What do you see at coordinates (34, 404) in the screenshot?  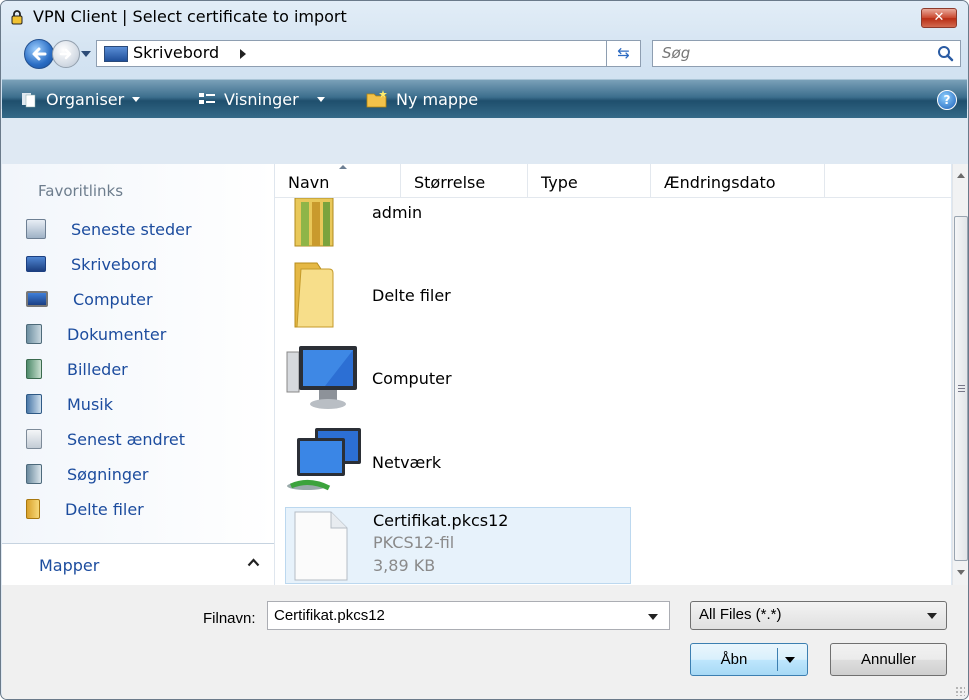 I see `music-icon` at bounding box center [34, 404].